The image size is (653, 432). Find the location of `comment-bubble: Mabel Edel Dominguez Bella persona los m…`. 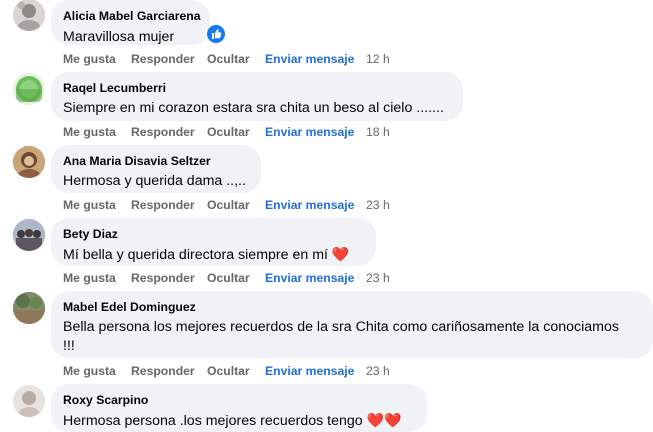

comment-bubble: Mabel Edel Dominguez Bella persona los m… is located at coordinates (352, 324).